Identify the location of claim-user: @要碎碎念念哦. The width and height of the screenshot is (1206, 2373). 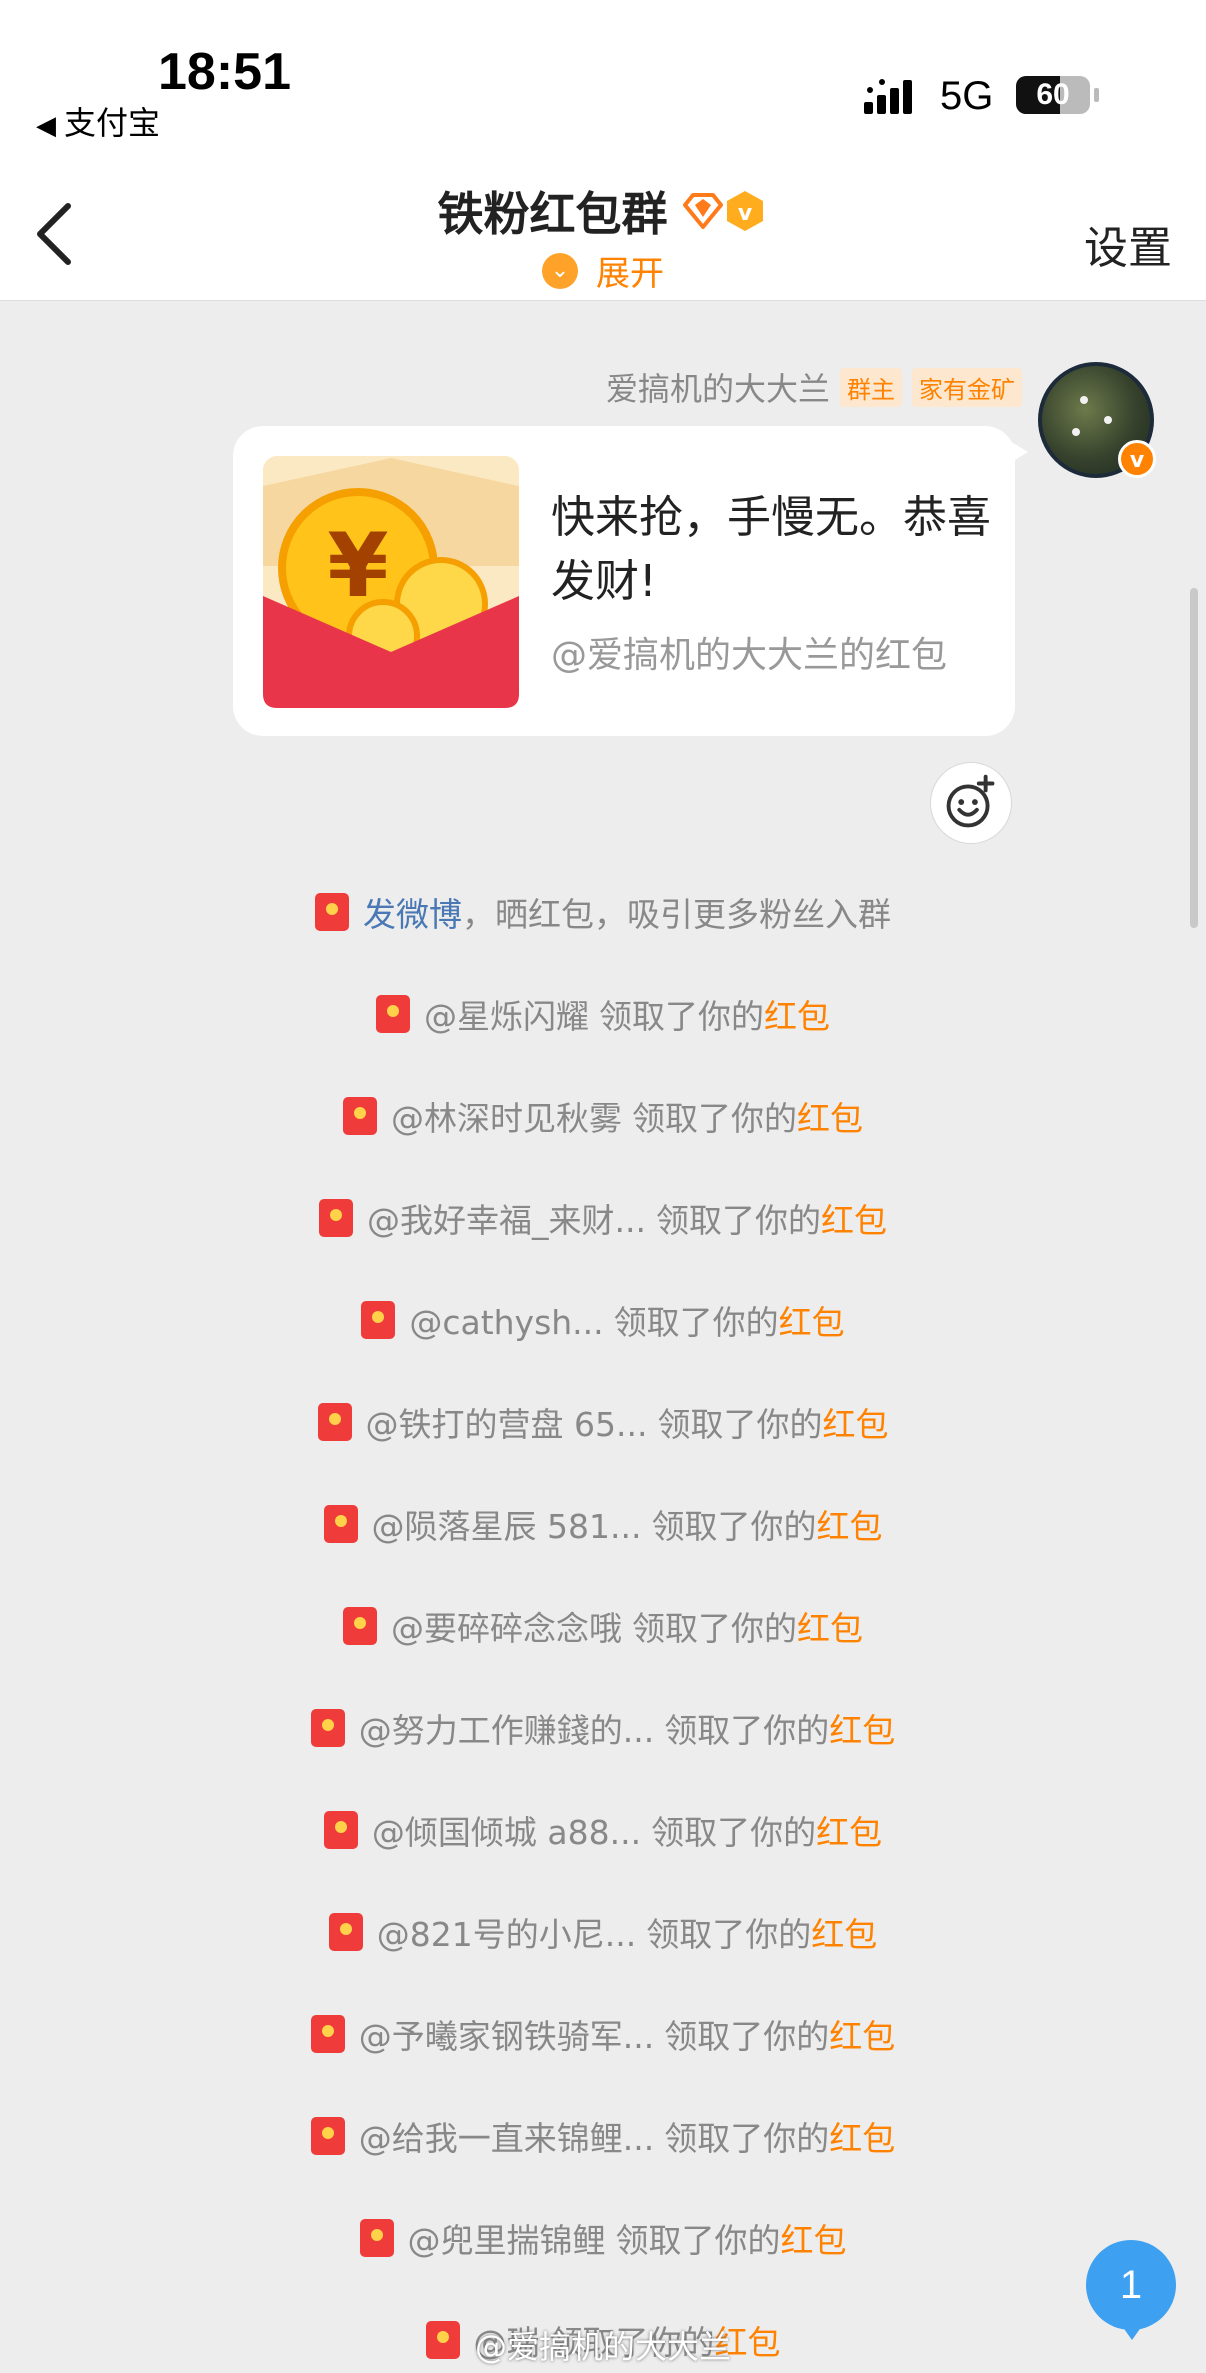
(506, 1628).